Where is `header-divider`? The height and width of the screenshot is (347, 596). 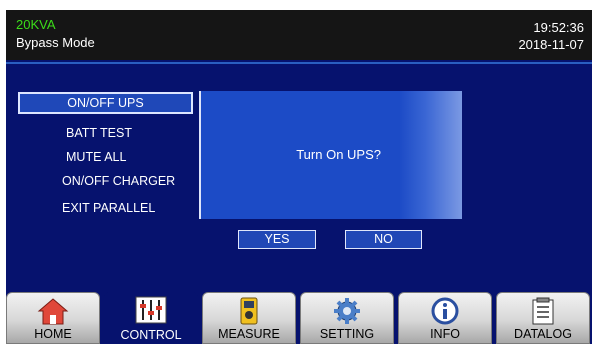 header-divider is located at coordinates (299, 63).